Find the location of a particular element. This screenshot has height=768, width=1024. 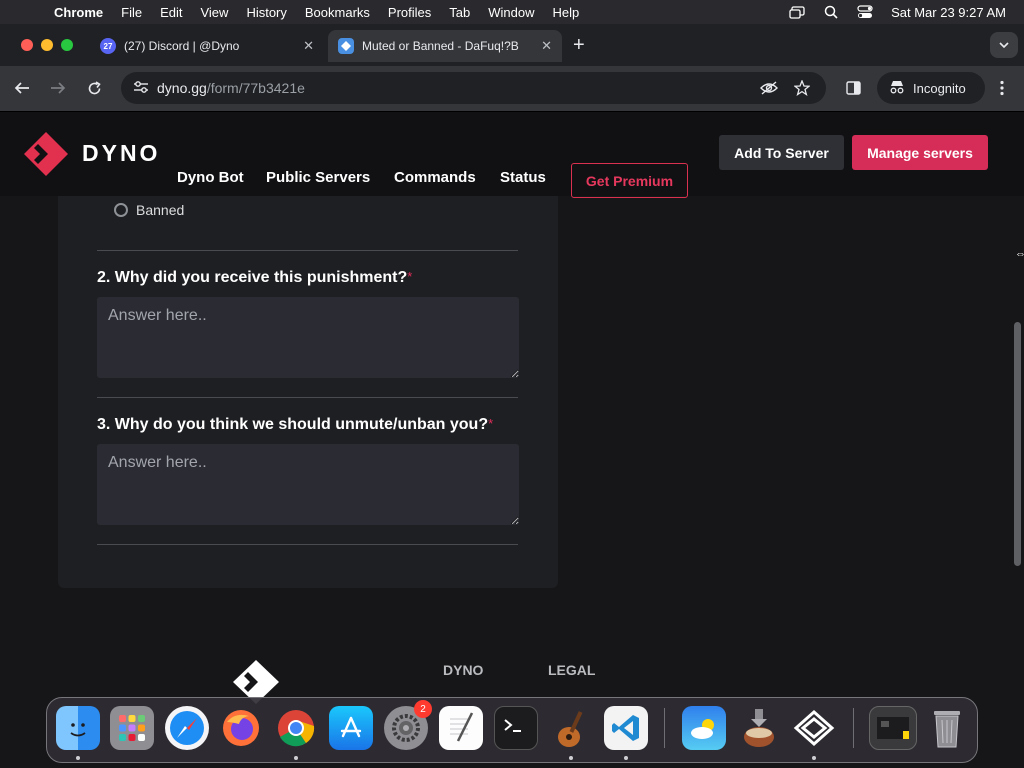

incognito-profile-button: Incognito is located at coordinates (931, 88).